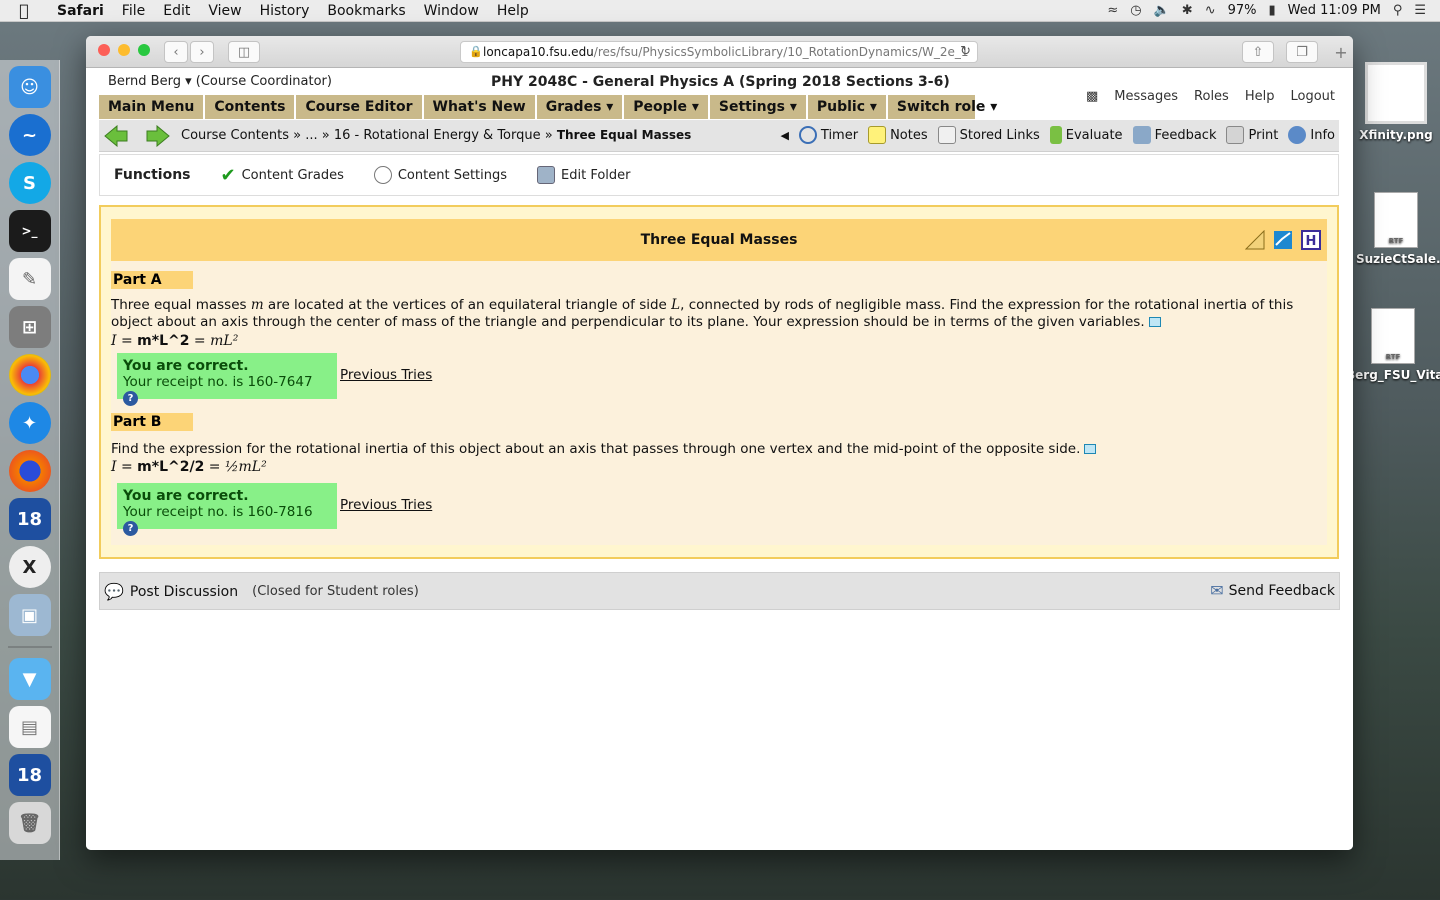 The height and width of the screenshot is (900, 1440). I want to click on sidebar-toggle-icon: ◫, so click(244, 52).